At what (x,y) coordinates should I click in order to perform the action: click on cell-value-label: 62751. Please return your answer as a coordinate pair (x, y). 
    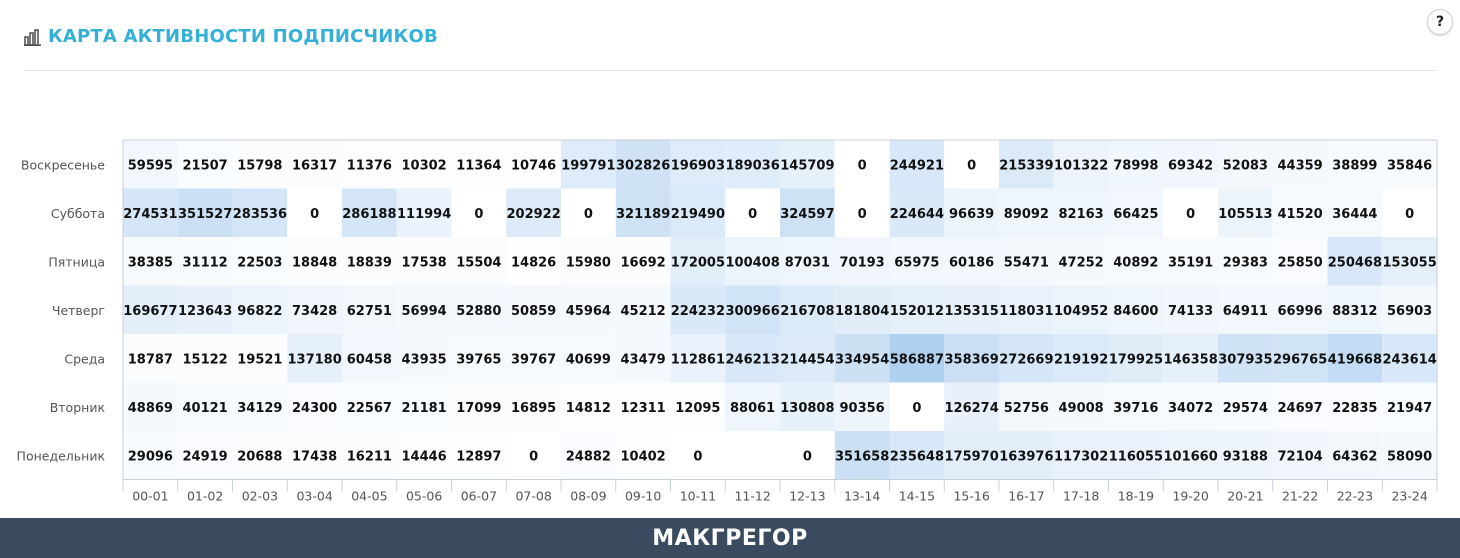
    Looking at the image, I should click on (369, 311).